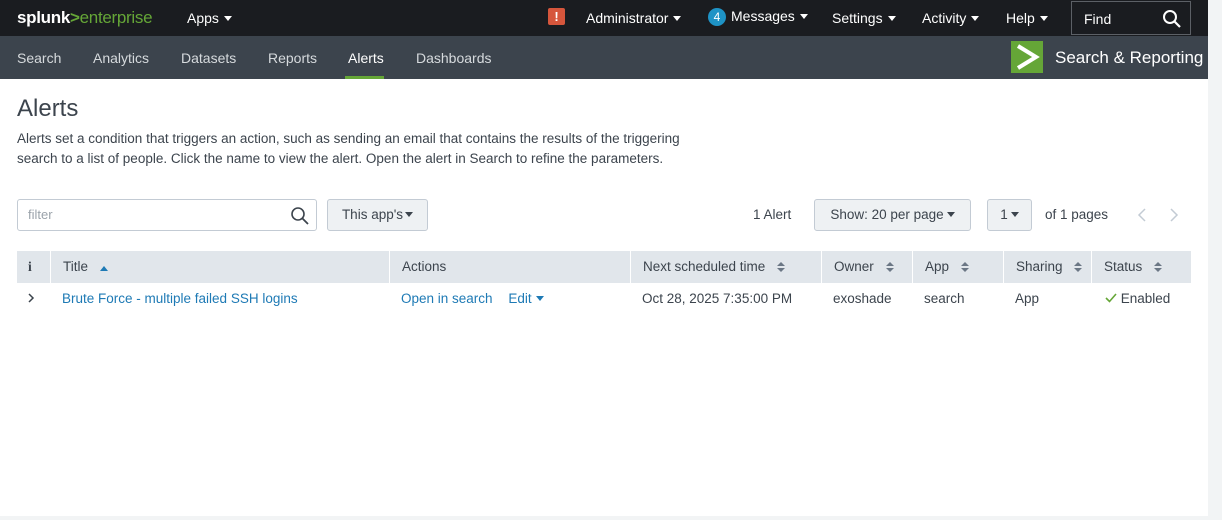  I want to click on filter-input, so click(153, 214).